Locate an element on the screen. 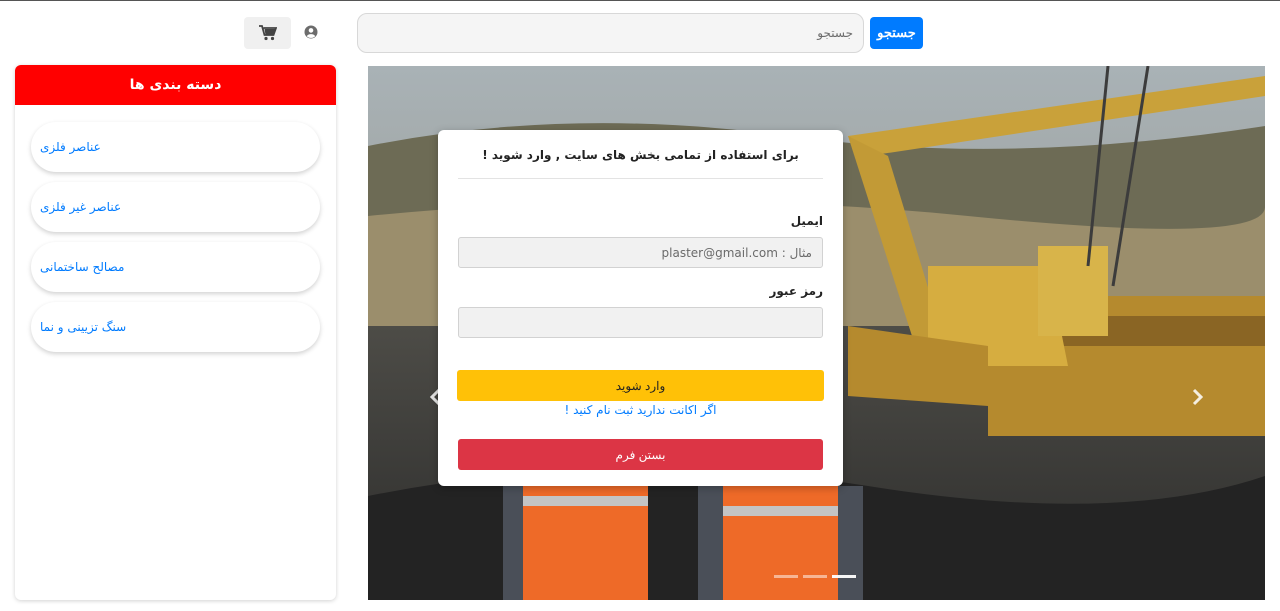  category-label: عناصر غیر فلزی is located at coordinates (81, 207).